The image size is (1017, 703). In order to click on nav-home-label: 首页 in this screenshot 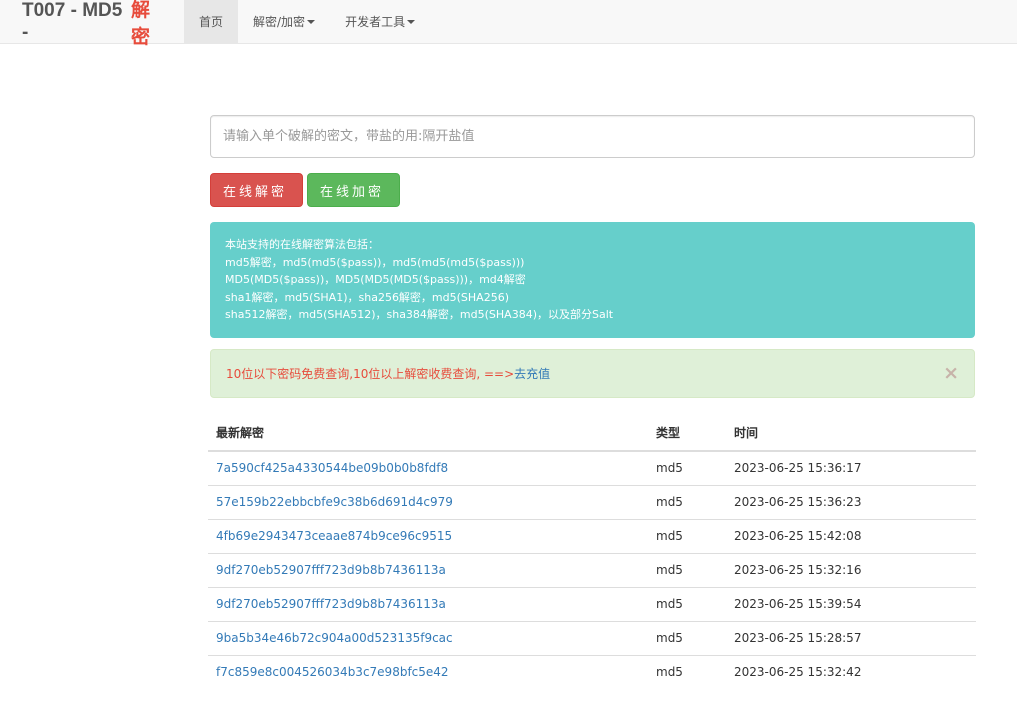, I will do `click(211, 22)`.